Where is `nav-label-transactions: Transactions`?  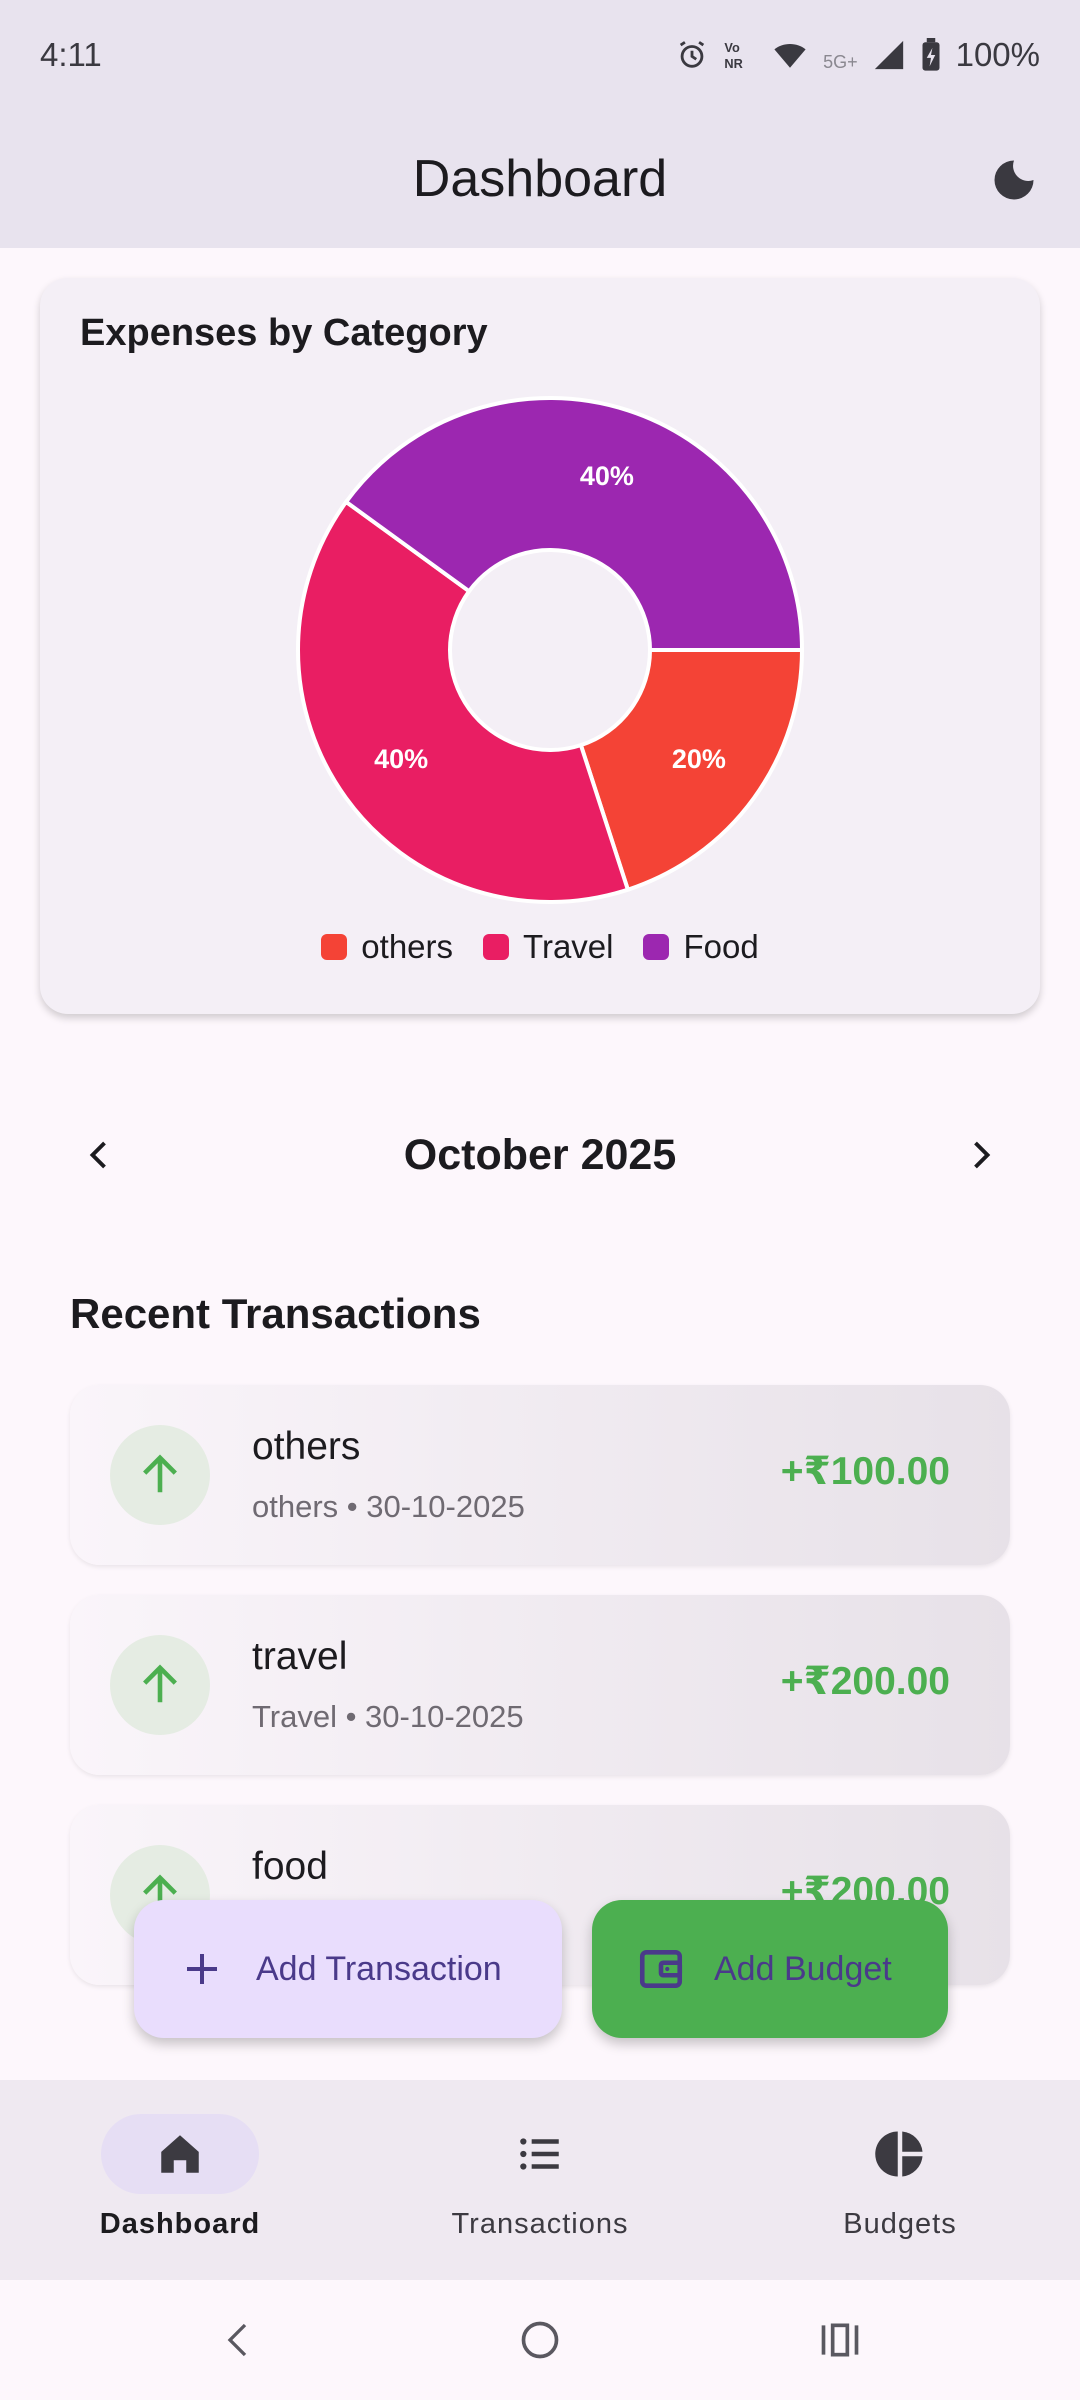
nav-label-transactions: Transactions is located at coordinates (540, 2224).